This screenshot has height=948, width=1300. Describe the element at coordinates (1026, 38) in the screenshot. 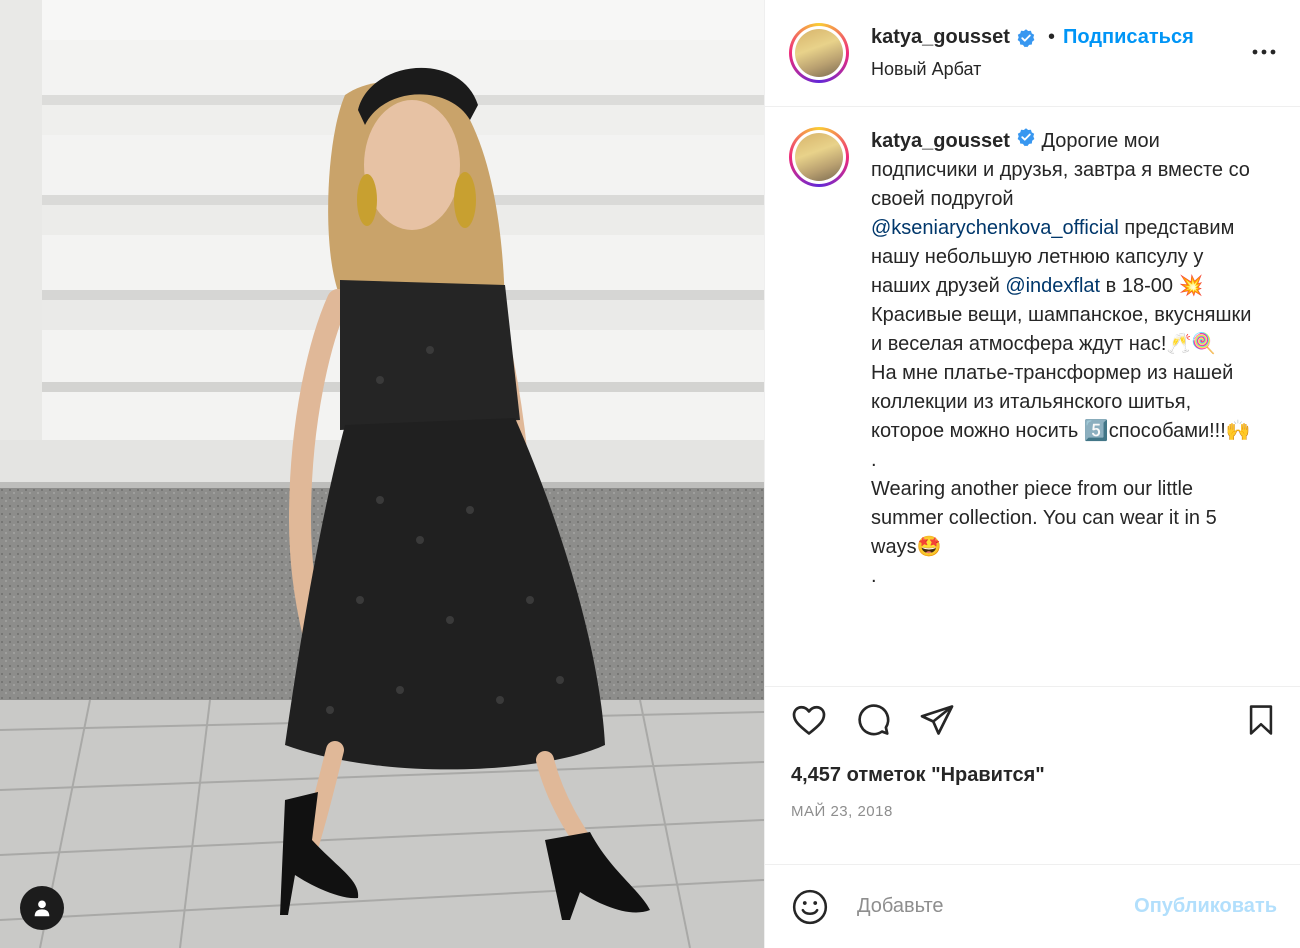

I see `verified-badge-icon` at that location.